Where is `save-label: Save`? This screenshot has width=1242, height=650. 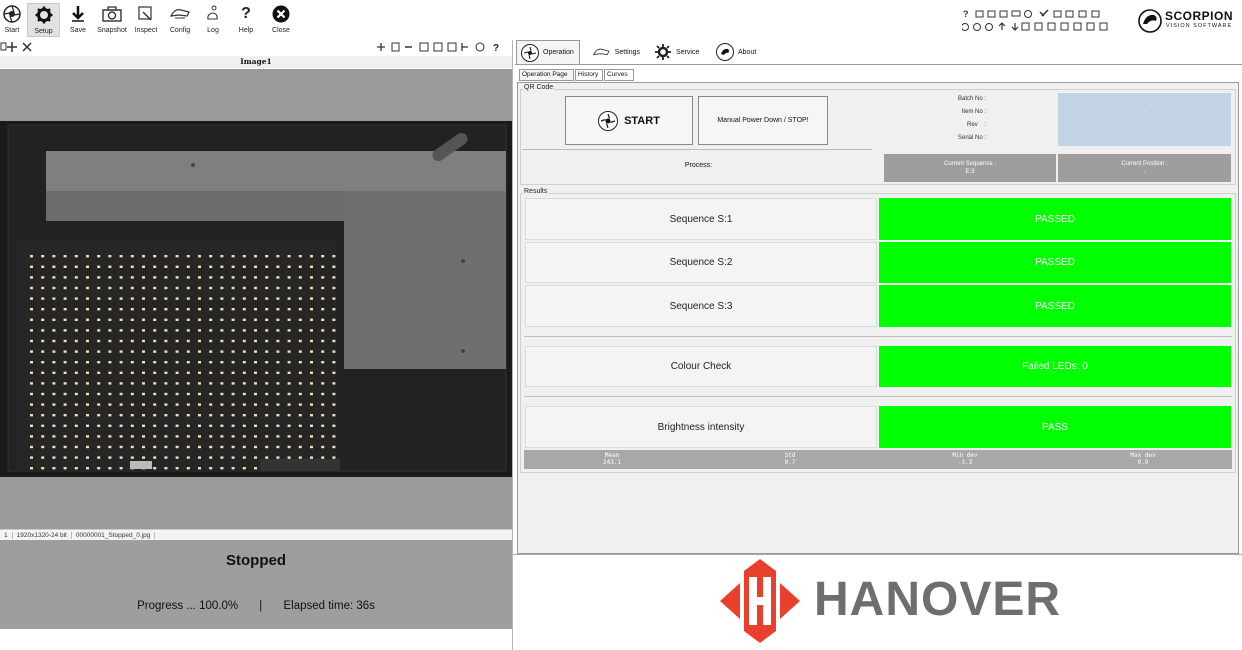 save-label: Save is located at coordinates (78, 30).